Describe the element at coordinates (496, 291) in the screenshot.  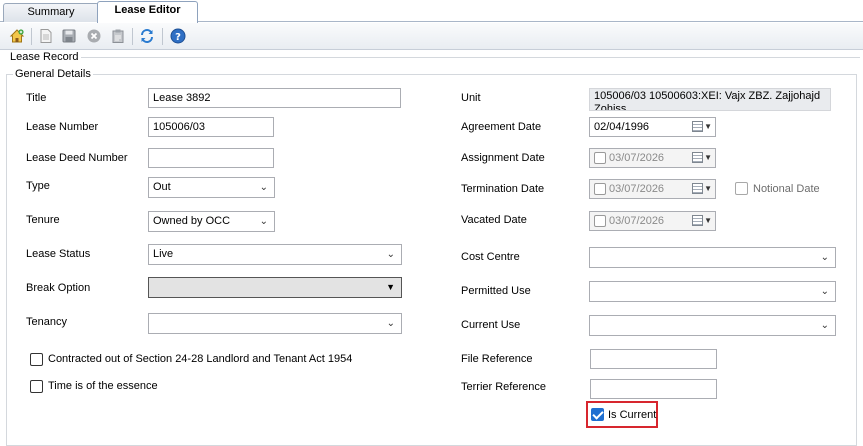
I see `permitted-use-label: Permitted Use` at that location.